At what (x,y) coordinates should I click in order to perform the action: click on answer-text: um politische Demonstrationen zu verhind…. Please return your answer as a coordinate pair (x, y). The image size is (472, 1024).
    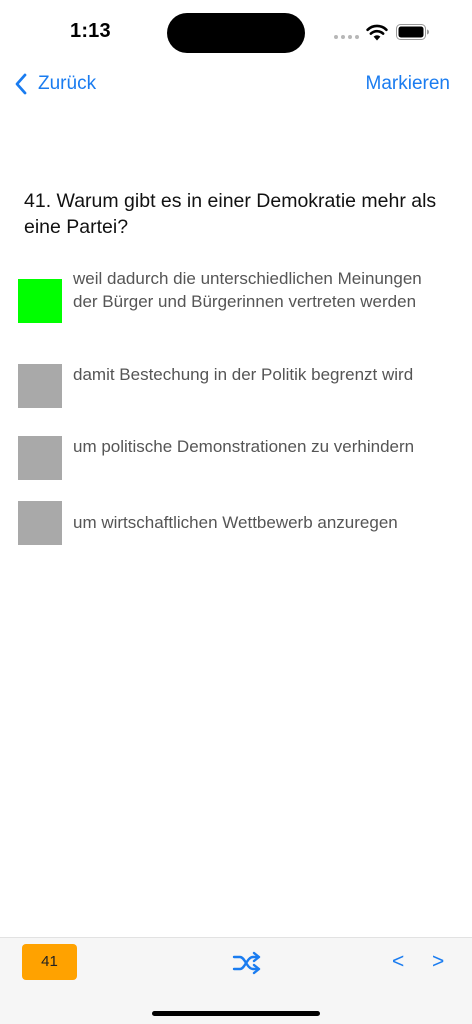
    Looking at the image, I should click on (244, 446).